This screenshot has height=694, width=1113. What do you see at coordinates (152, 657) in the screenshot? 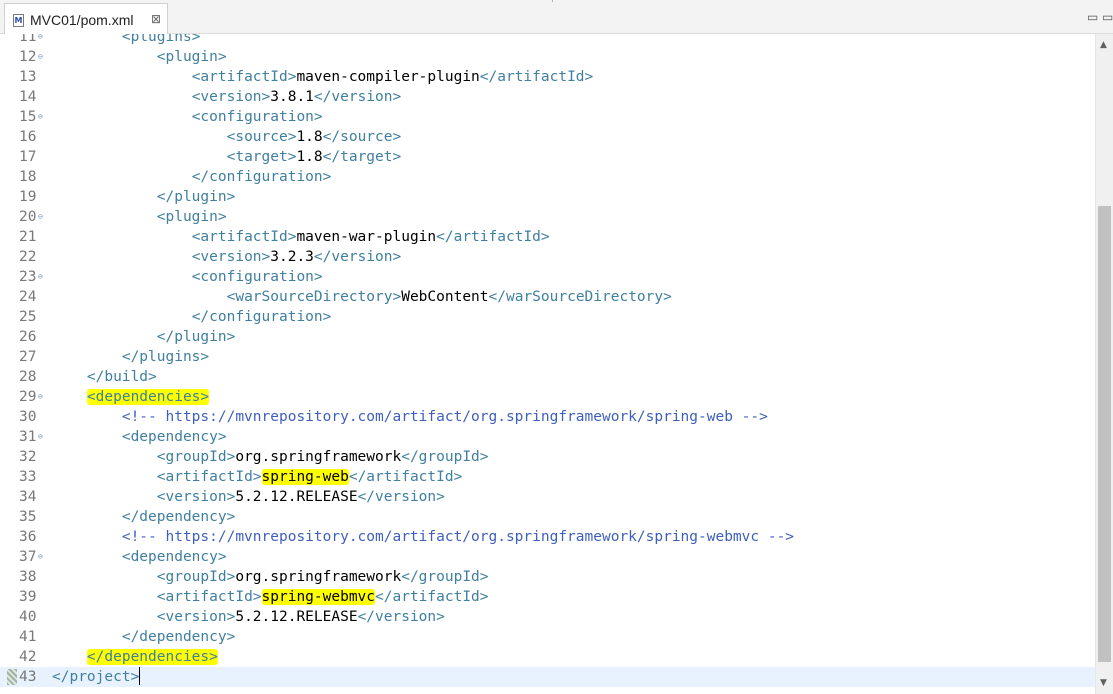
I see `xml-tag: </dependencies>` at bounding box center [152, 657].